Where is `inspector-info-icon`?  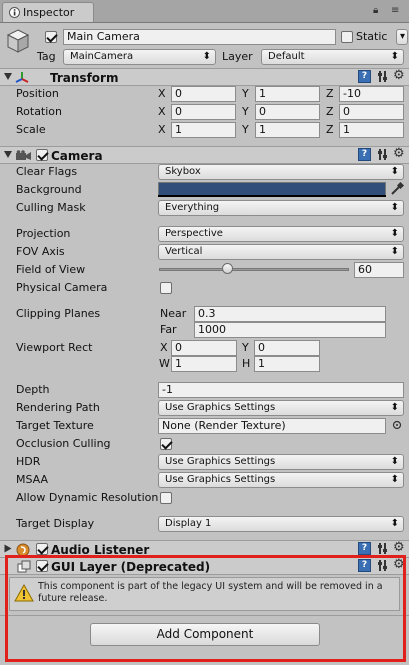
inspector-info-icon is located at coordinates (14, 12).